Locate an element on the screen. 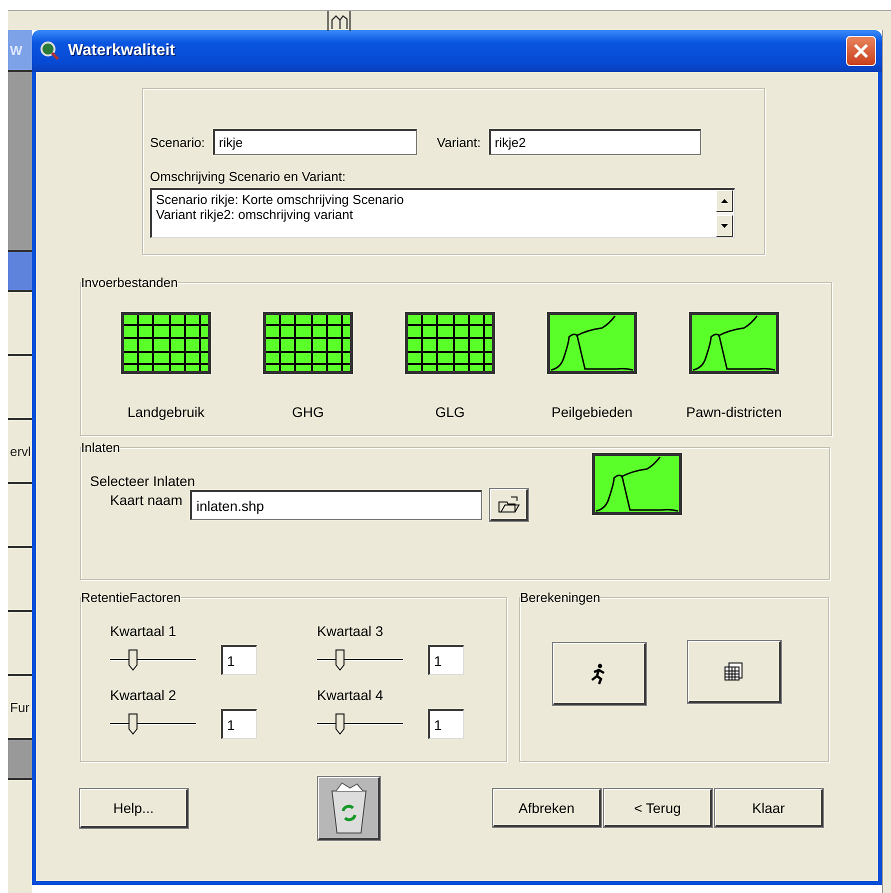  close-button is located at coordinates (861, 51).